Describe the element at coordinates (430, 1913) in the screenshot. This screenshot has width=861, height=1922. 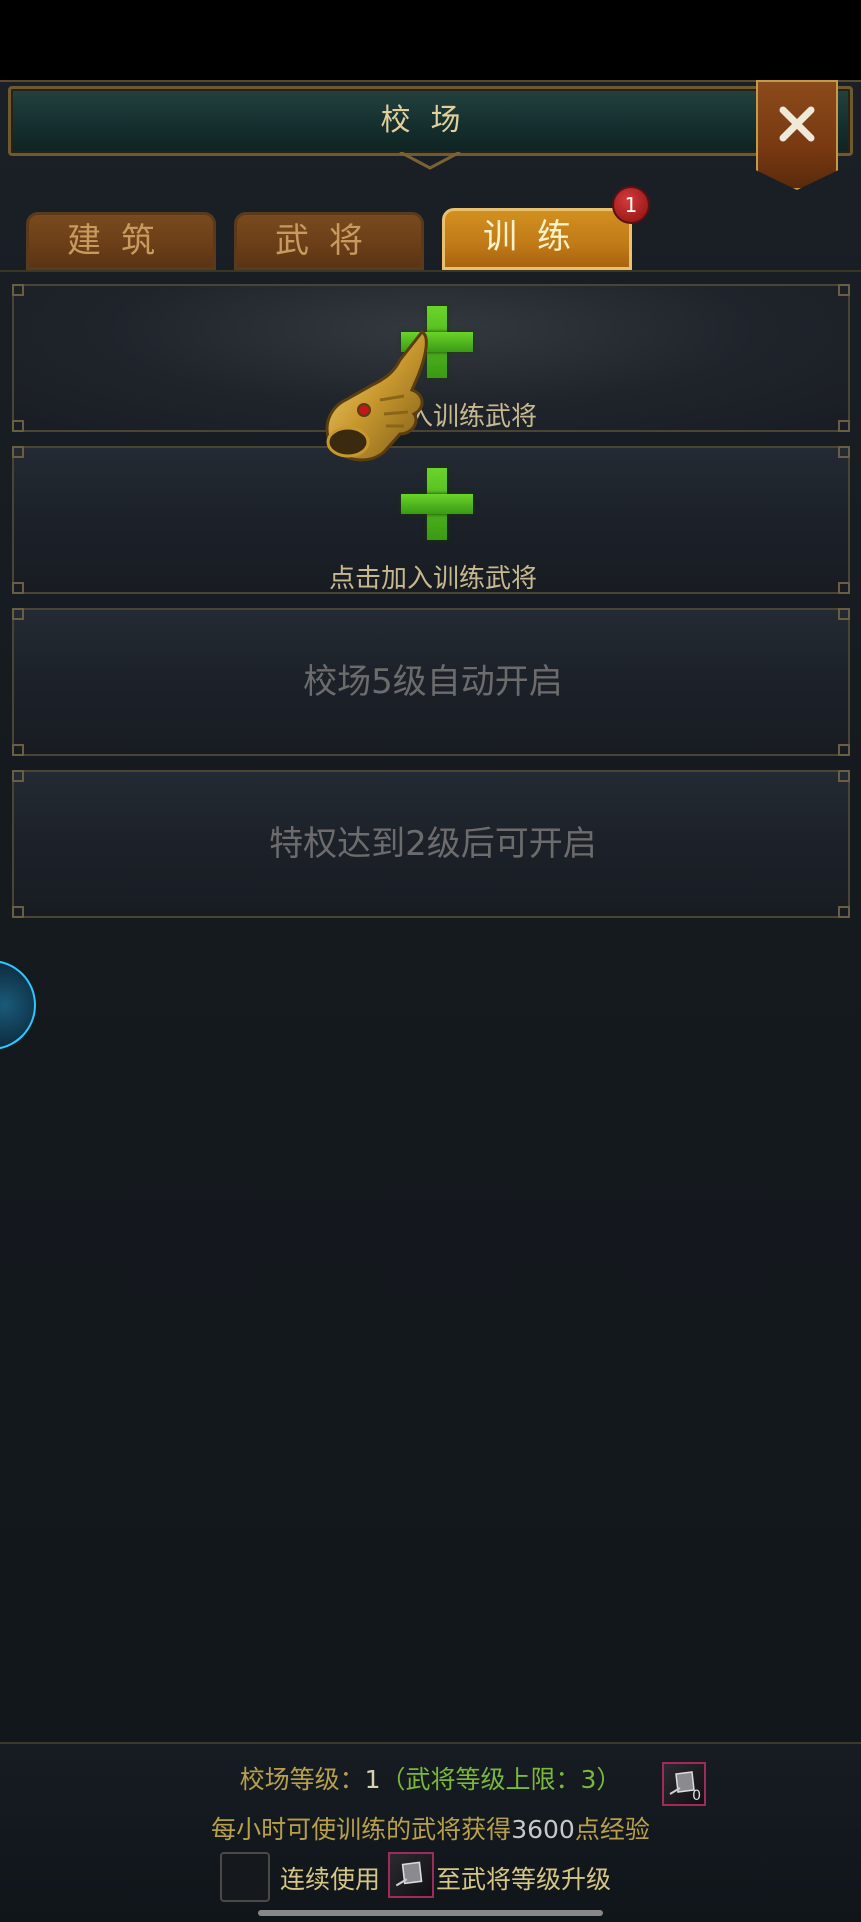
I see `home-indicator` at that location.